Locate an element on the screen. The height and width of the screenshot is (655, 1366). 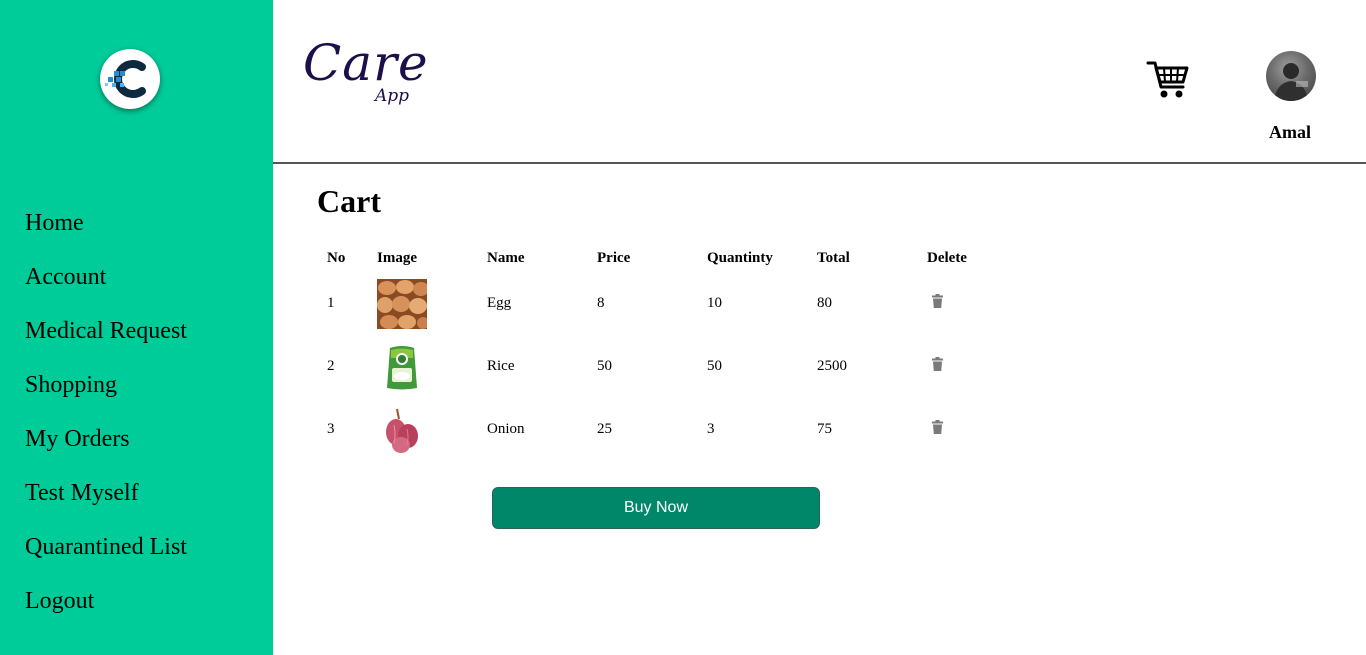
column-header-quantity: Quantinty is located at coordinates (740, 258).